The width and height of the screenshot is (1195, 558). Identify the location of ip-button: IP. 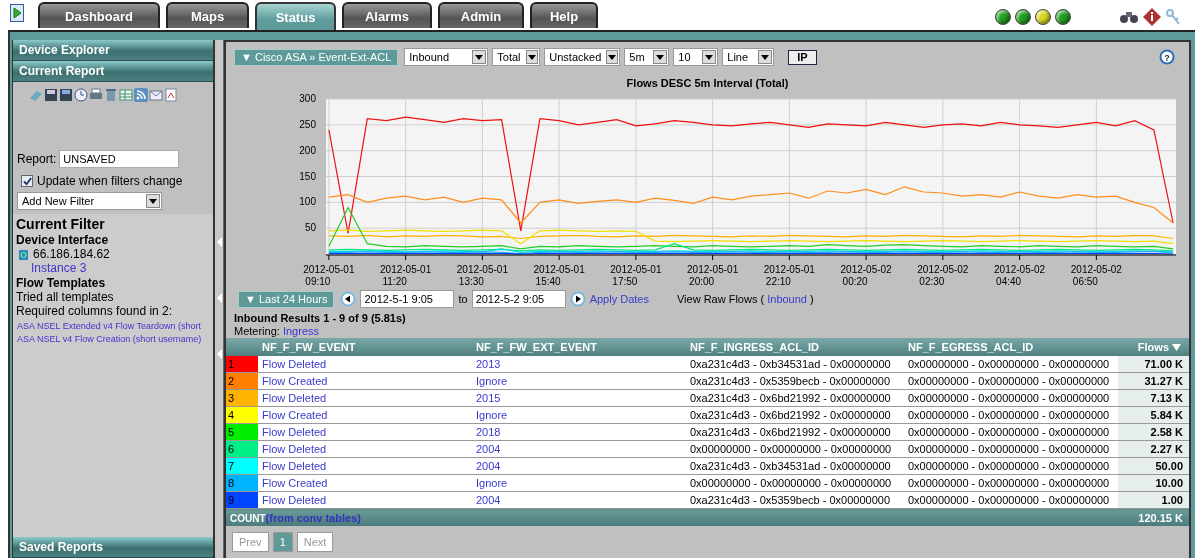
(802, 57).